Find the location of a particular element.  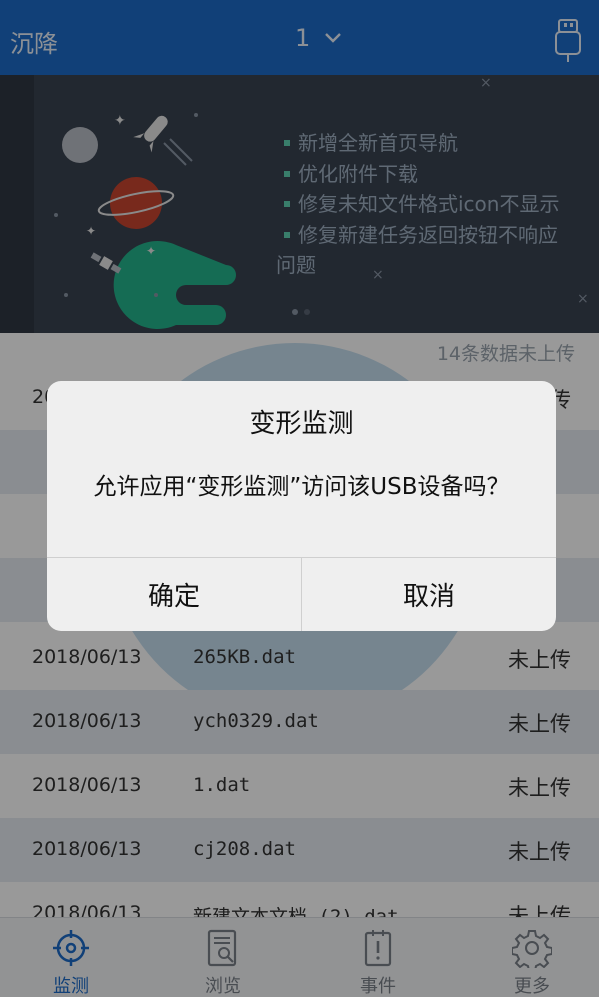

cancel-button: 取消 is located at coordinates (429, 594).